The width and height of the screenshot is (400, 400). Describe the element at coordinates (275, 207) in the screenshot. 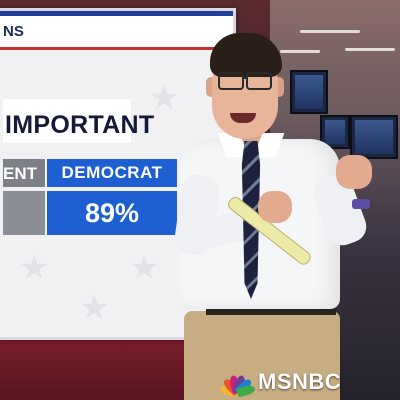

I see `left-hand` at that location.